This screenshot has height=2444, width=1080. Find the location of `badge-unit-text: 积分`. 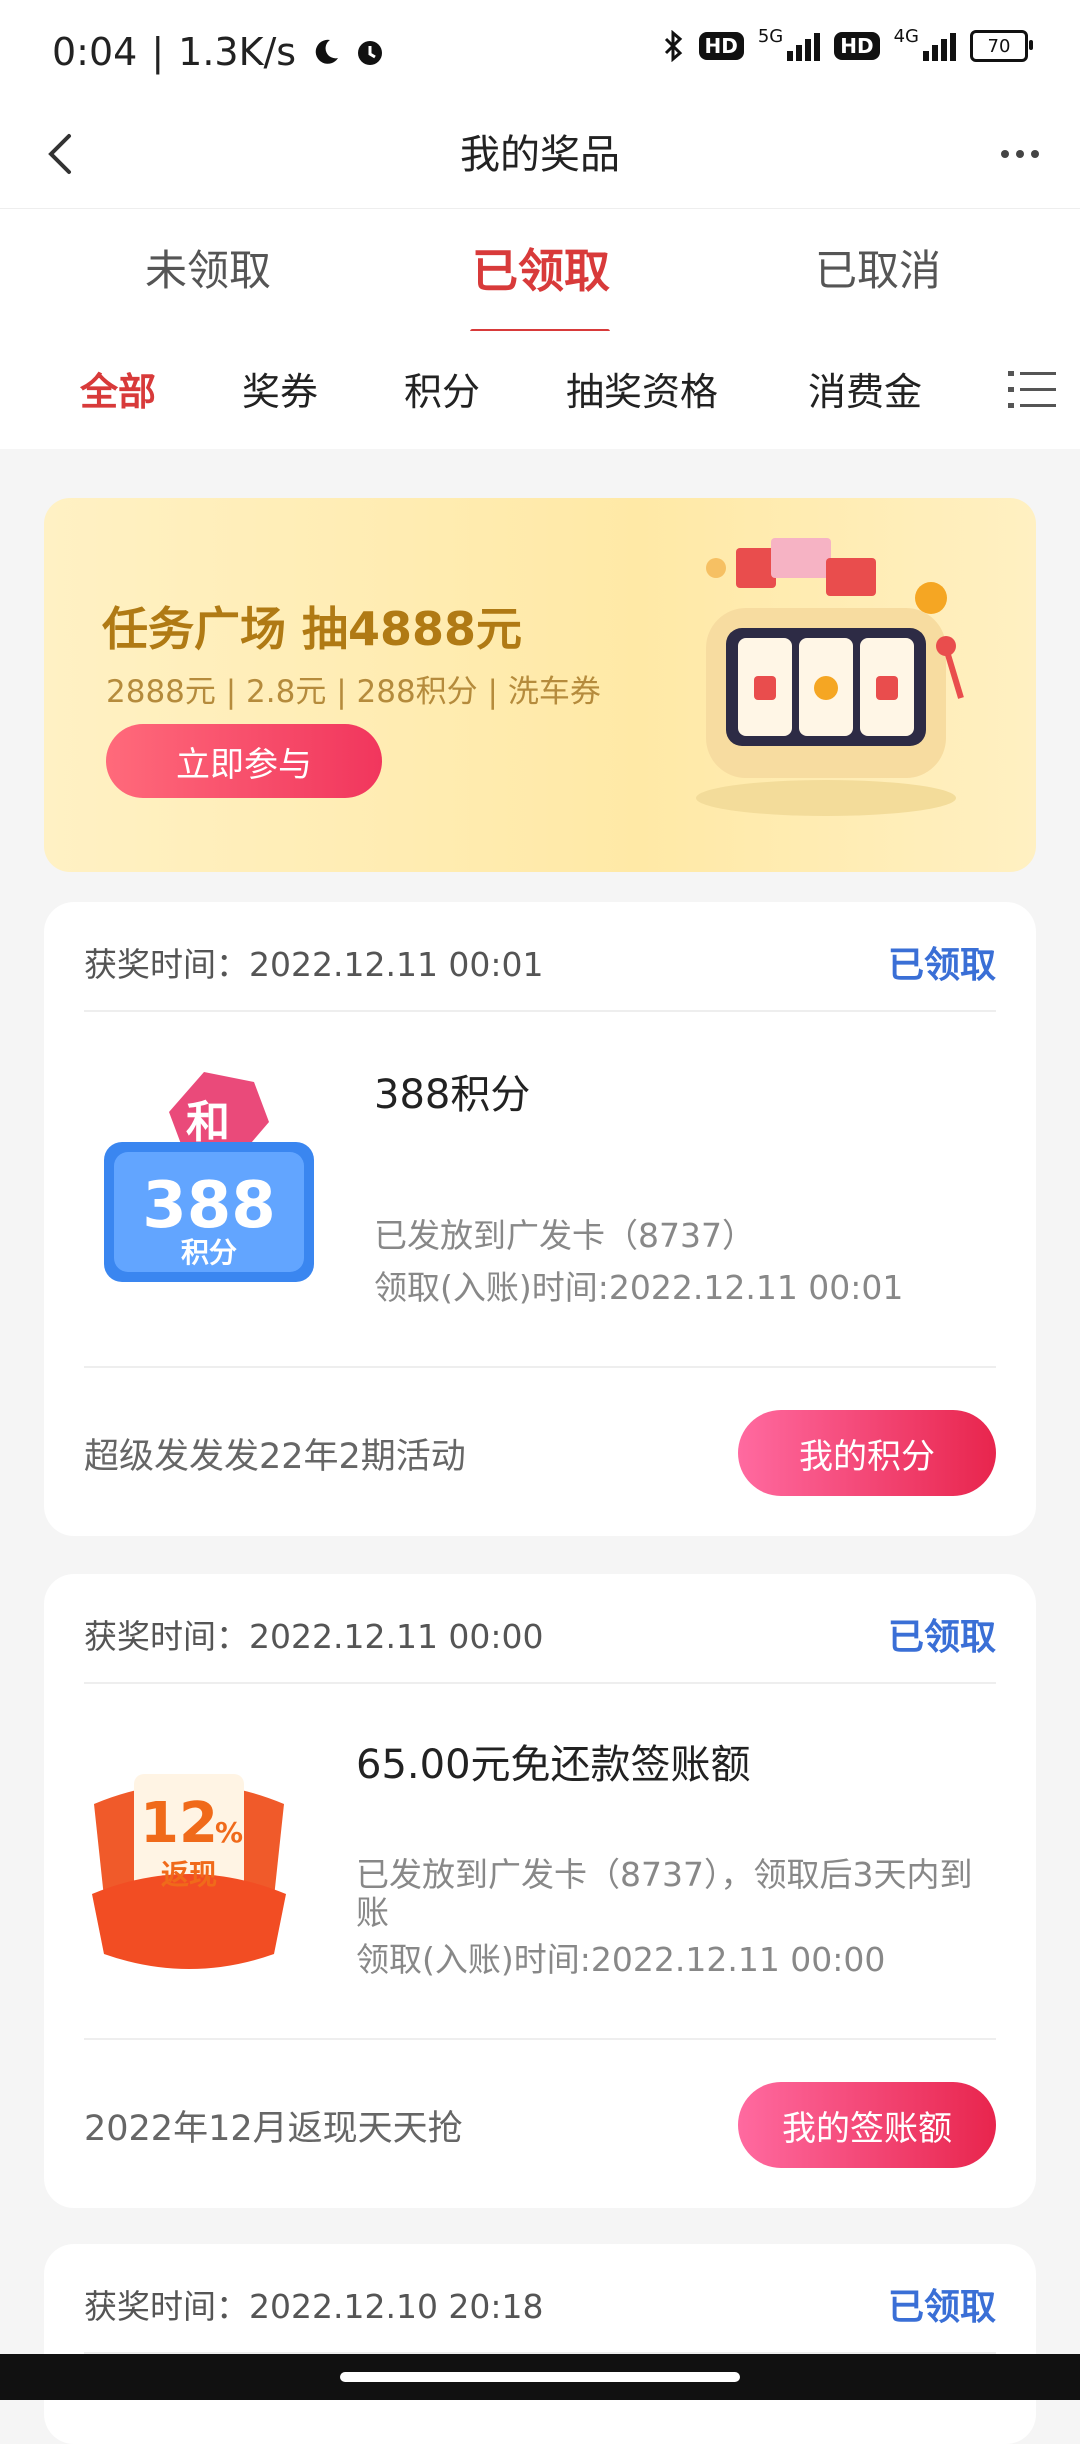

badge-unit-text: 积分 is located at coordinates (209, 1252).